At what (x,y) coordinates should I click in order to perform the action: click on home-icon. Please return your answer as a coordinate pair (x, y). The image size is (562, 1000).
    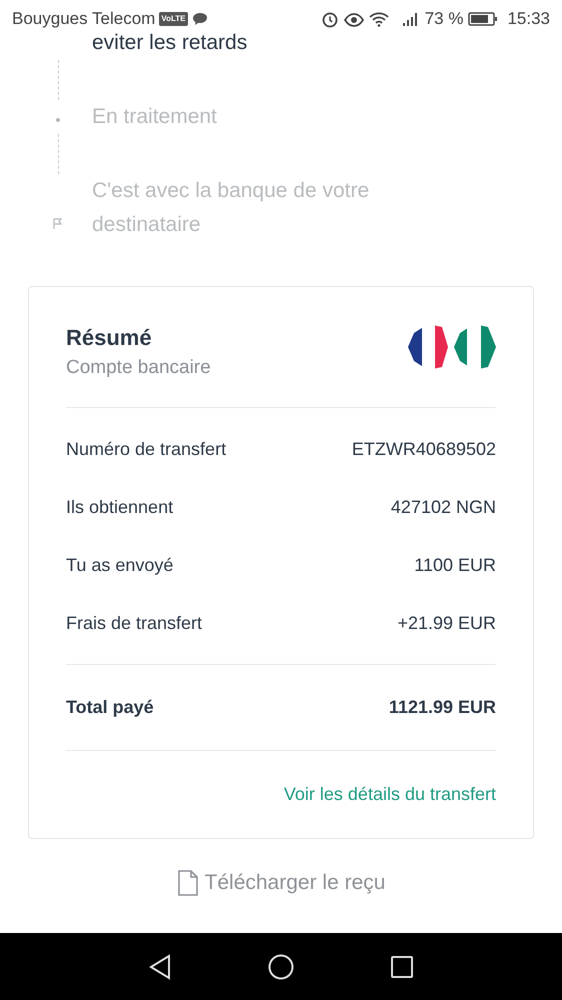
    Looking at the image, I should click on (281, 967).